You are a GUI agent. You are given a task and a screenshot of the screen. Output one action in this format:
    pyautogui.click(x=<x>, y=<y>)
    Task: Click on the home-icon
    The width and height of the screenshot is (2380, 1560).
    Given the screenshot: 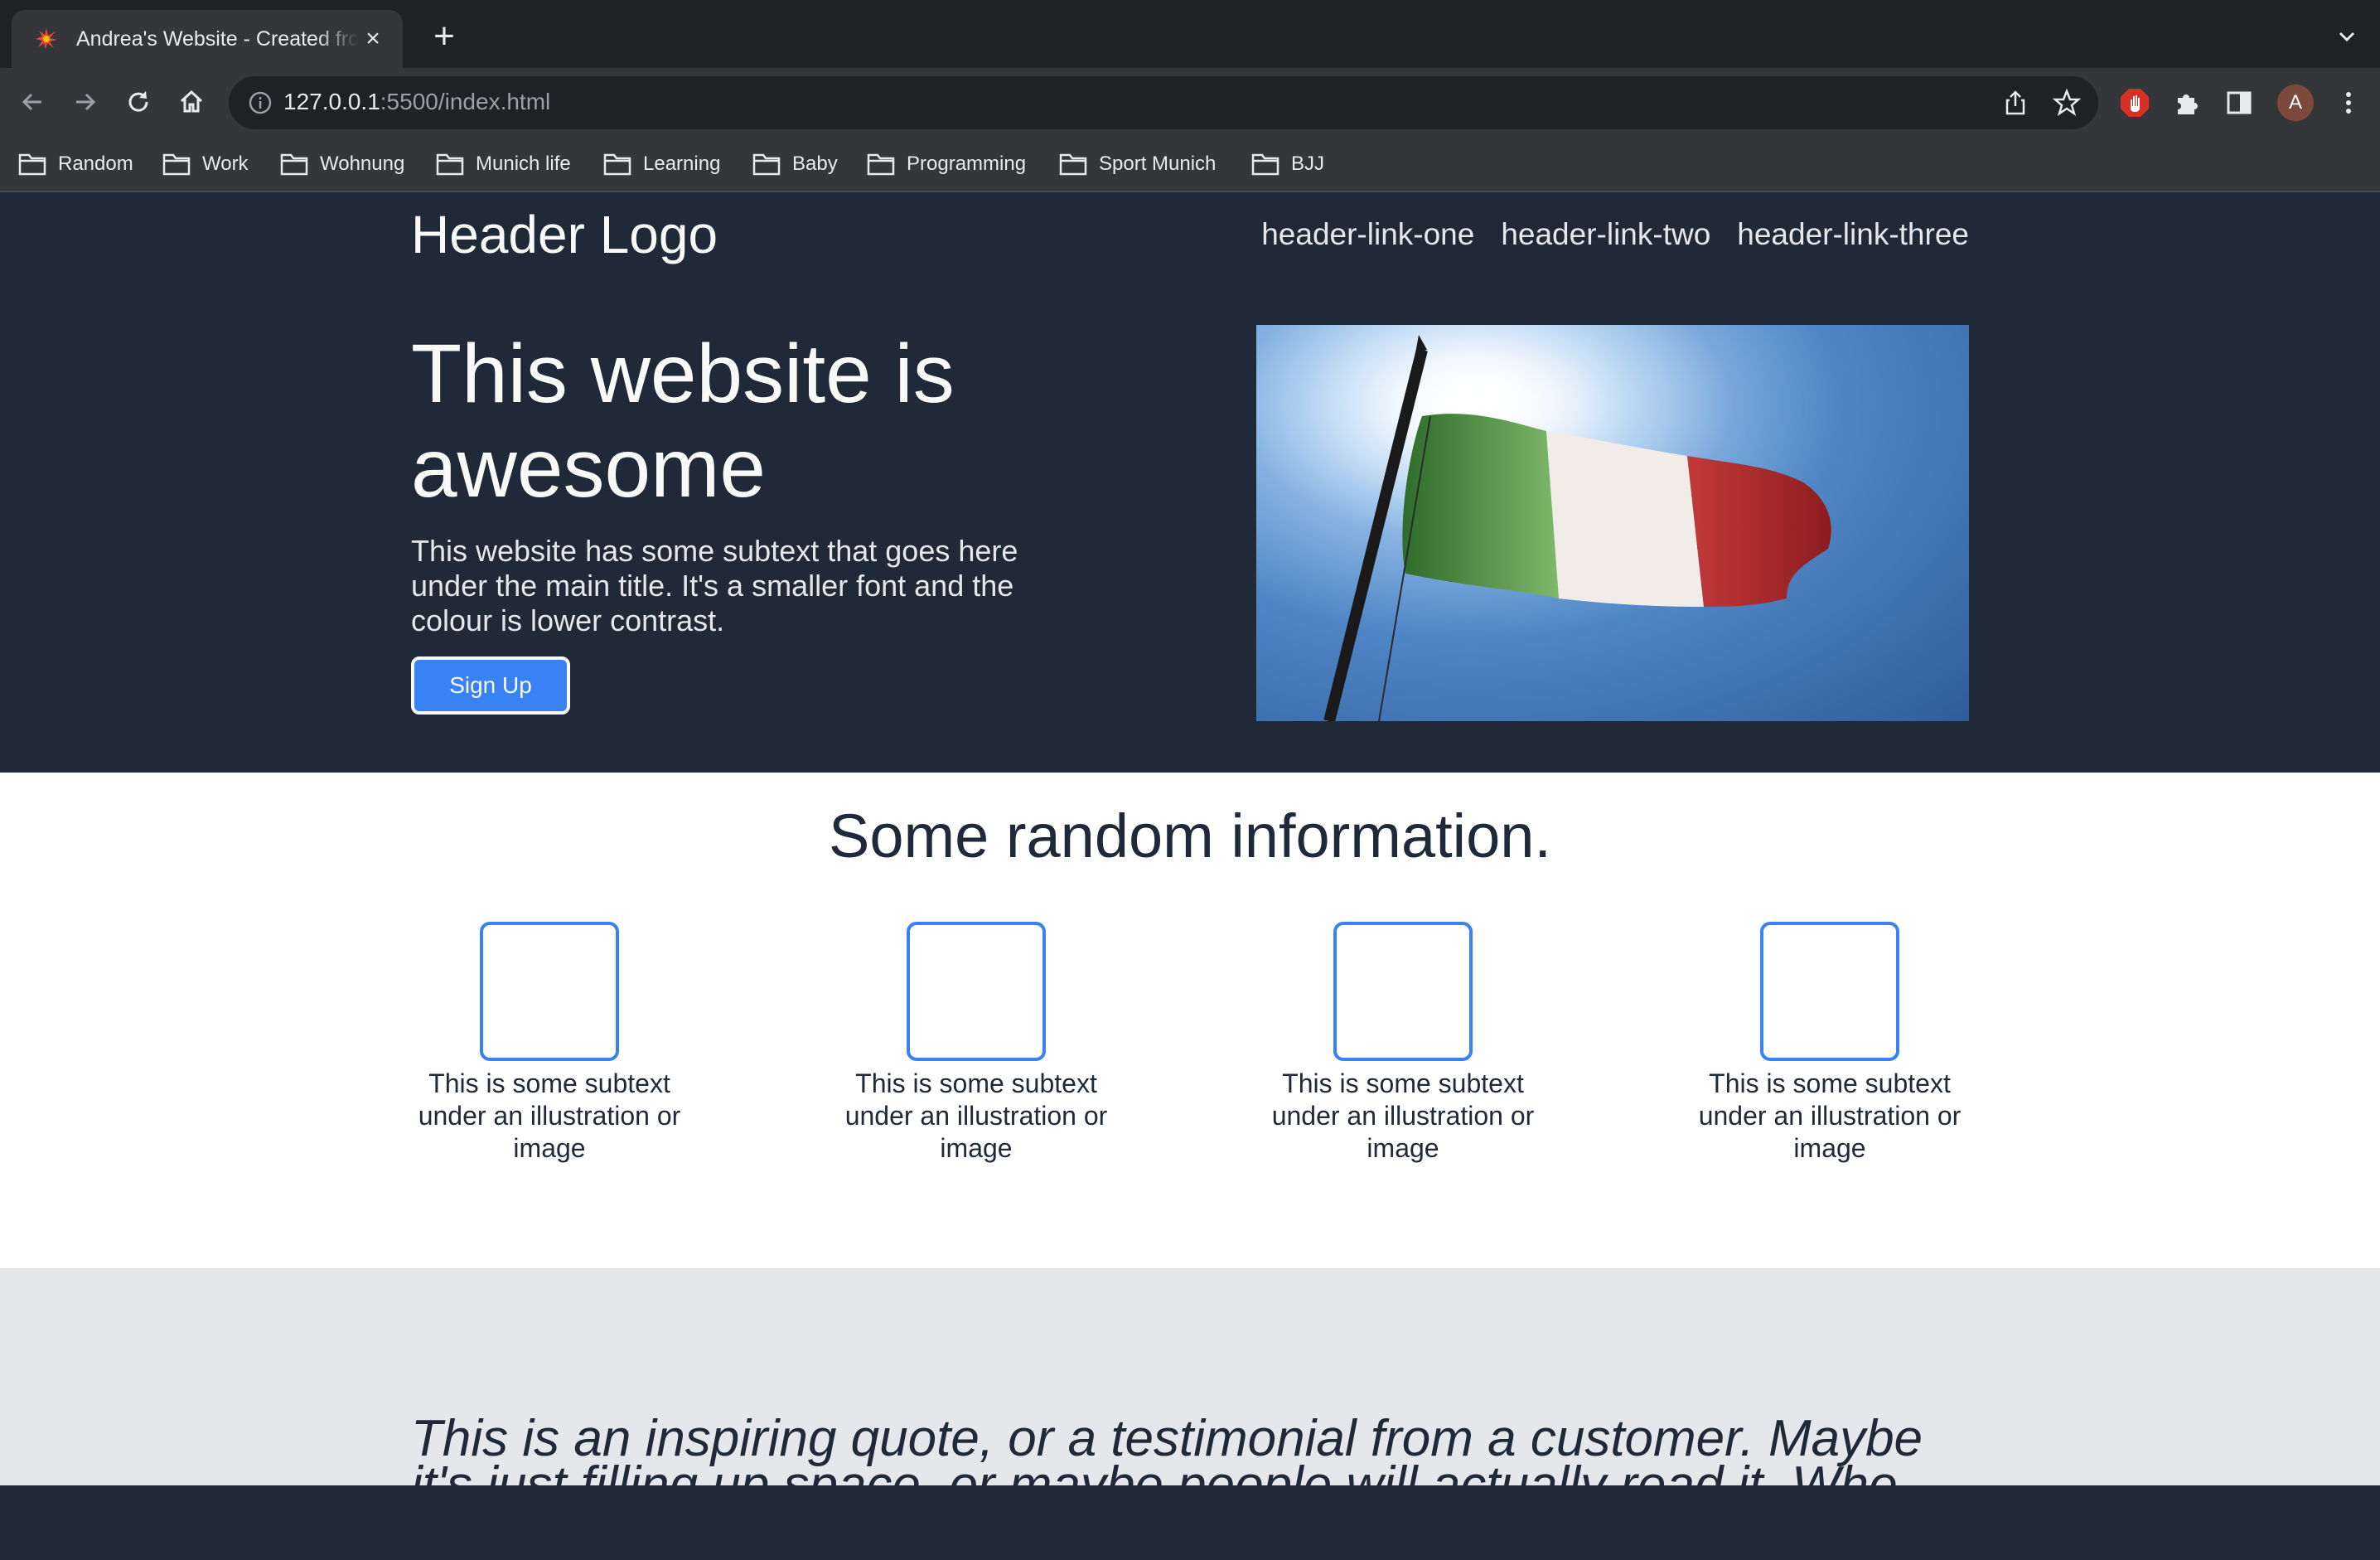 What is the action you would take?
    pyautogui.click(x=191, y=102)
    